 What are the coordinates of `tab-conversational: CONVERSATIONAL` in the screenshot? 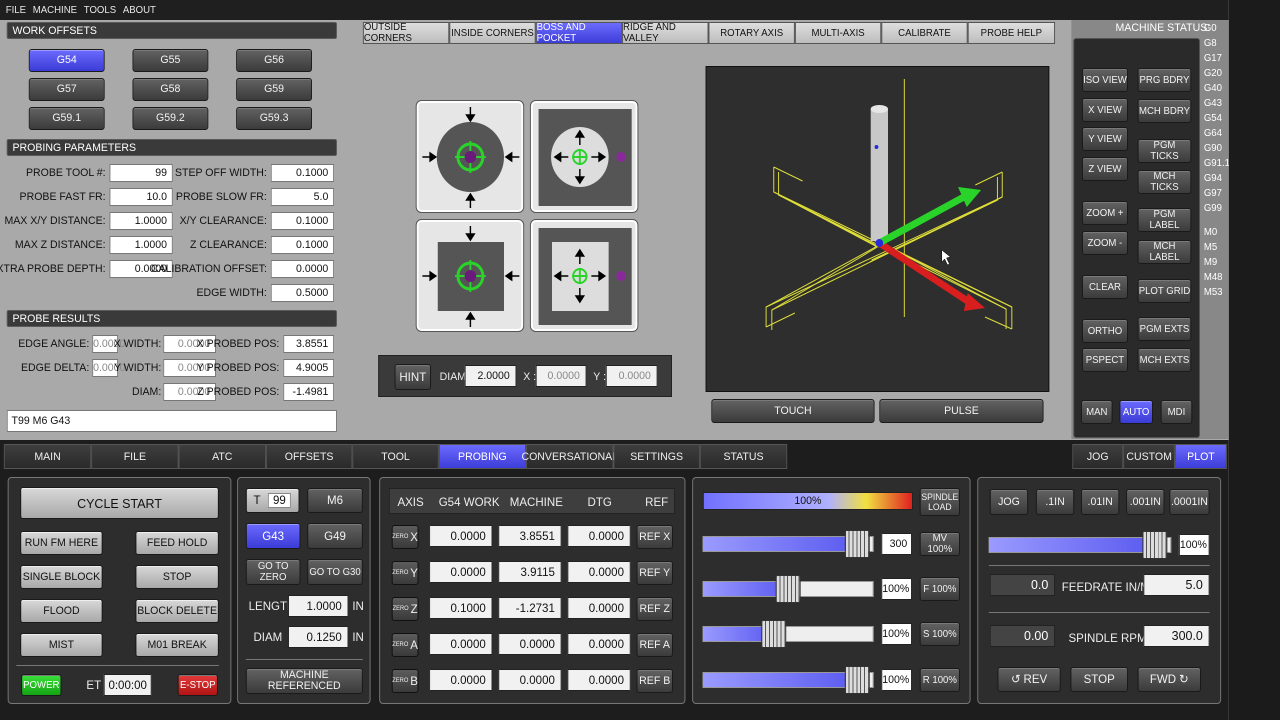 It's located at (569, 456).